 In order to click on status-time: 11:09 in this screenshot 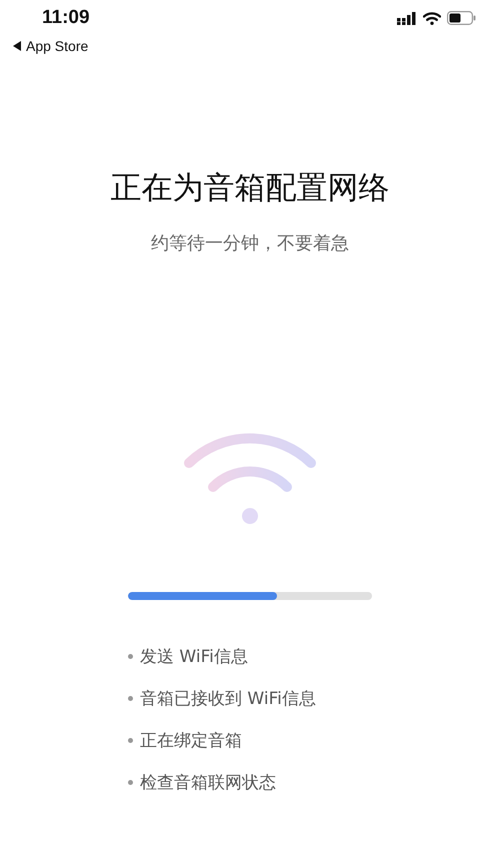, I will do `click(66, 18)`.